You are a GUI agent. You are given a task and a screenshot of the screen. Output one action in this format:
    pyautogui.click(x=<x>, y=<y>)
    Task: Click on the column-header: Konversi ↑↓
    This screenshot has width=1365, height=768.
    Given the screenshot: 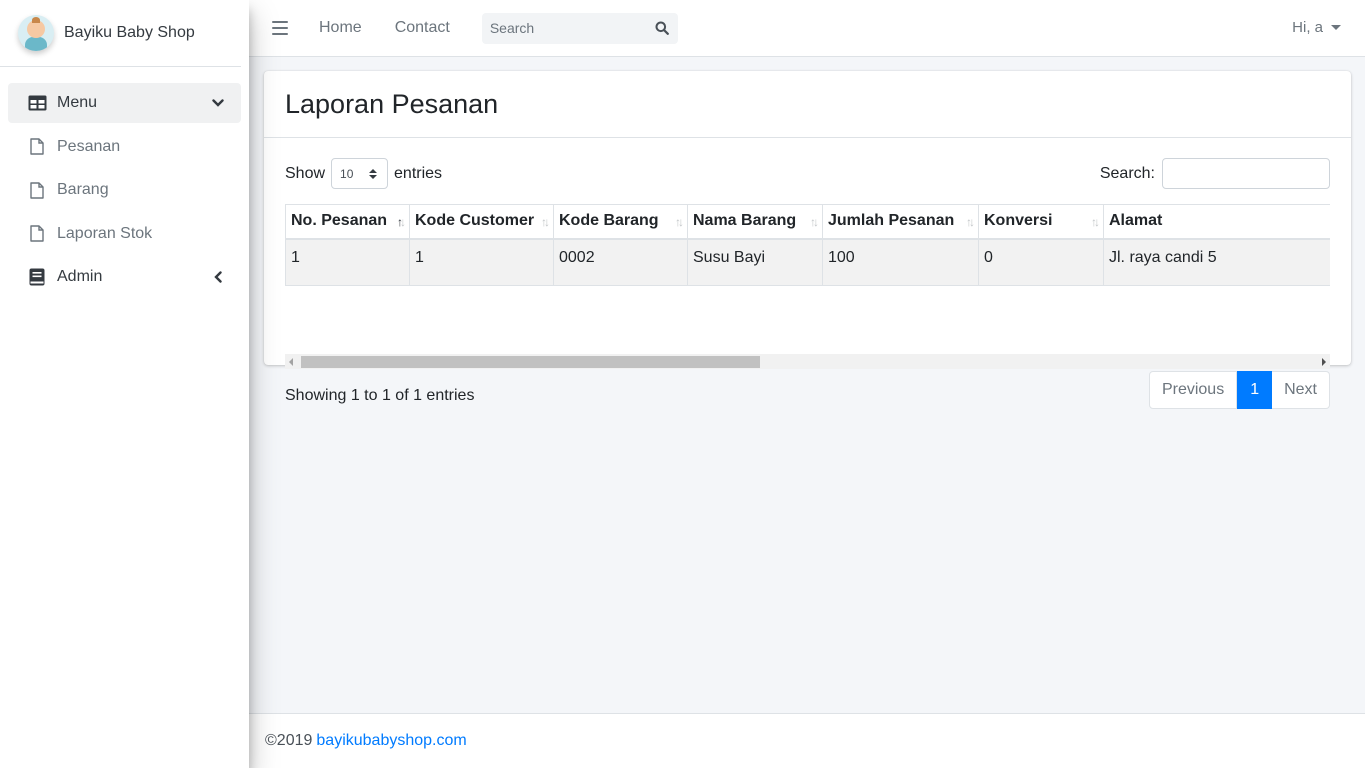 What is the action you would take?
    pyautogui.click(x=1041, y=222)
    